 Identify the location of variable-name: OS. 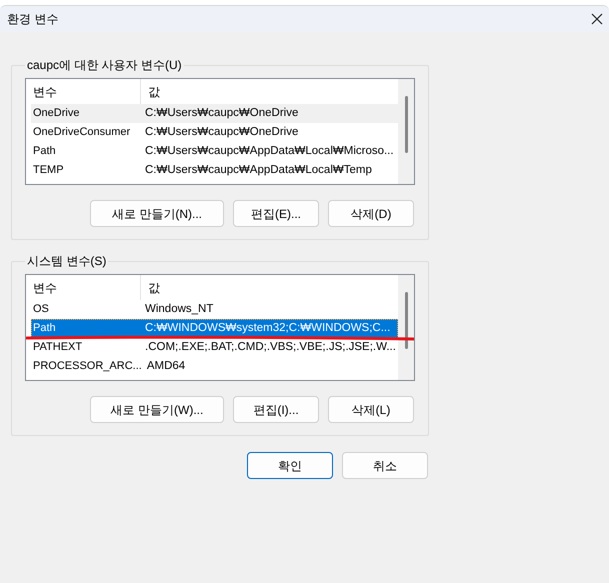
(41, 310).